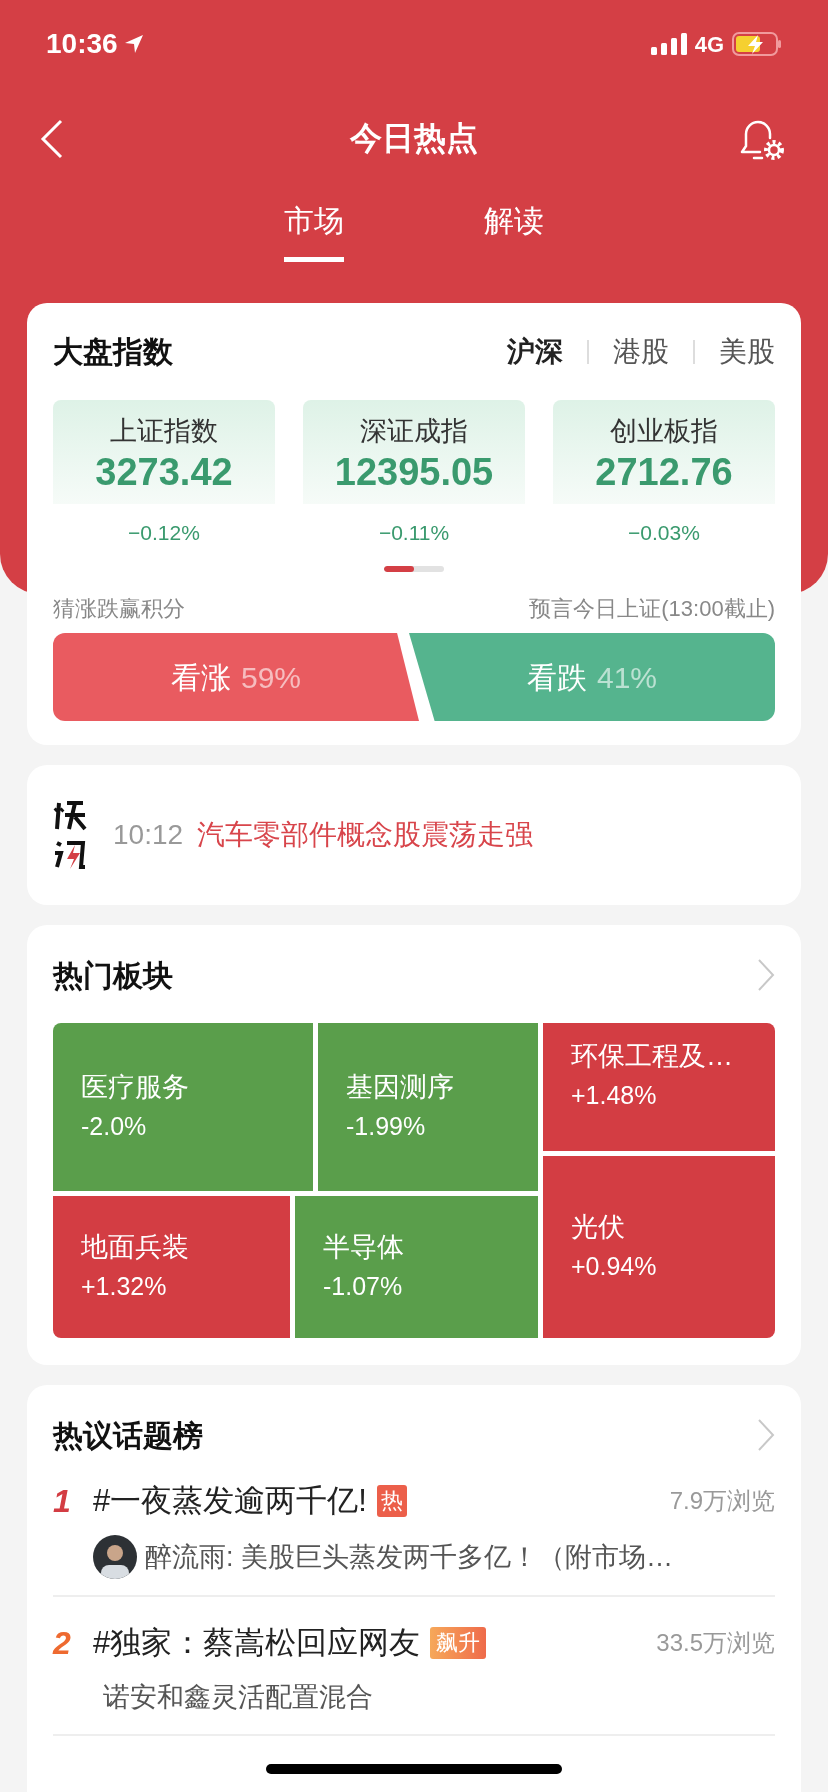  What do you see at coordinates (114, 1126) in the screenshot?
I see `sector-change: -2.0%` at bounding box center [114, 1126].